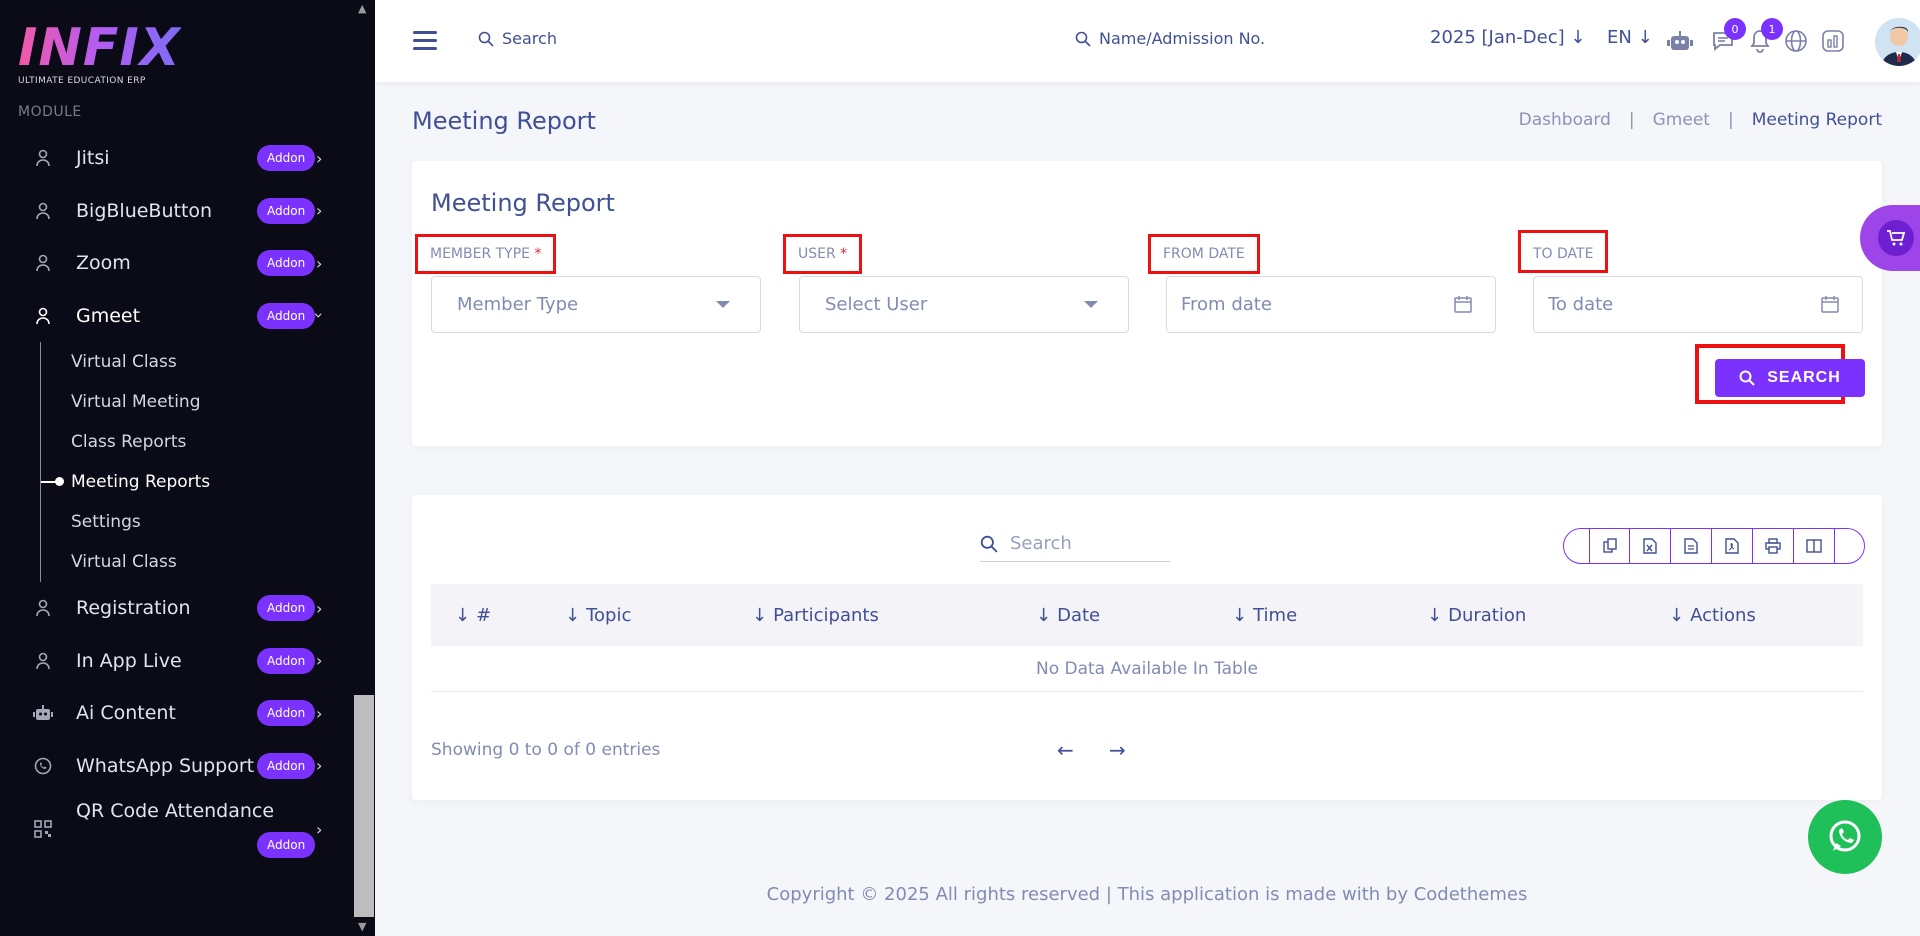 Image resolution: width=1920 pixels, height=936 pixels. I want to click on page-title: Meeting Report, so click(504, 121).